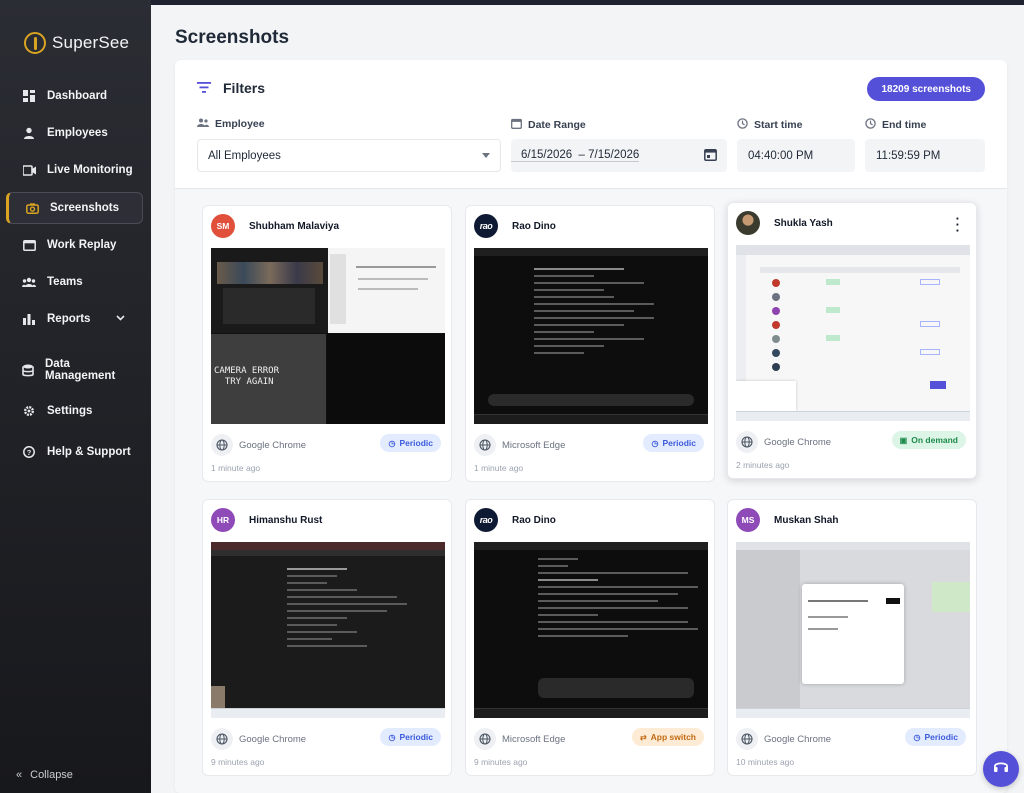  I want to click on sidebar-item-label: Data Management, so click(80, 370).